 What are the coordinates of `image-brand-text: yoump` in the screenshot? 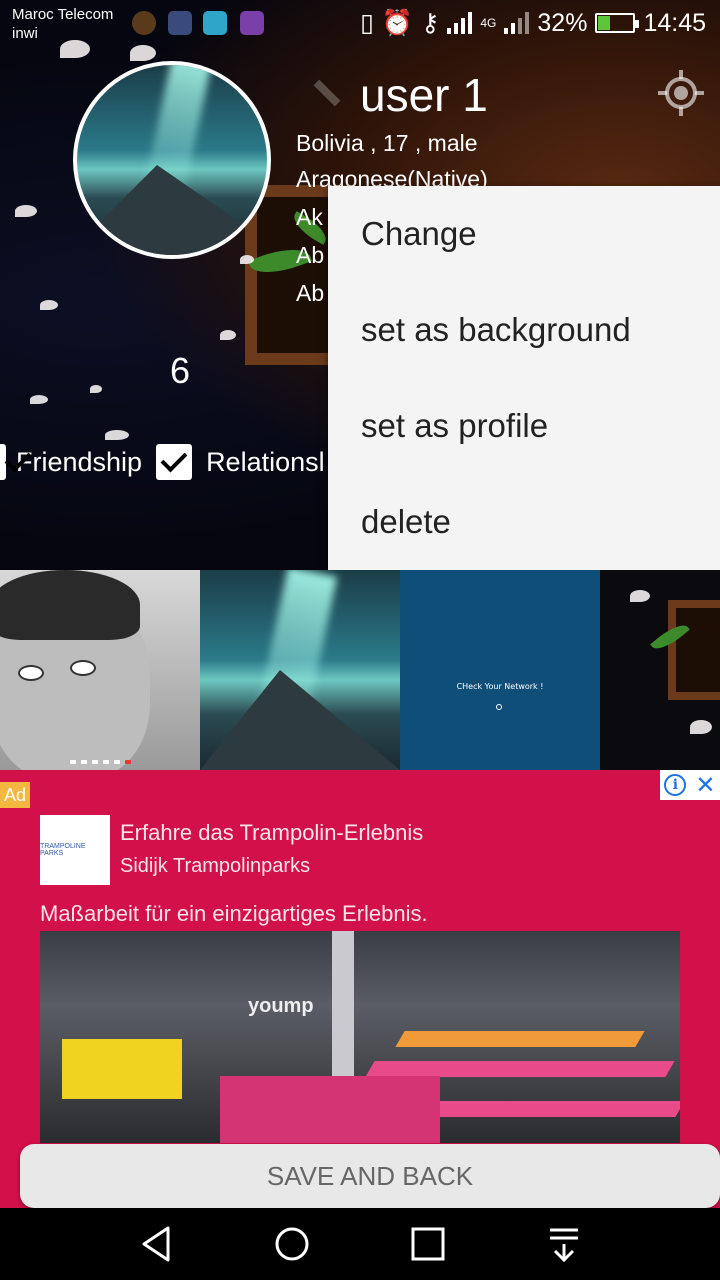 It's located at (281, 1006).